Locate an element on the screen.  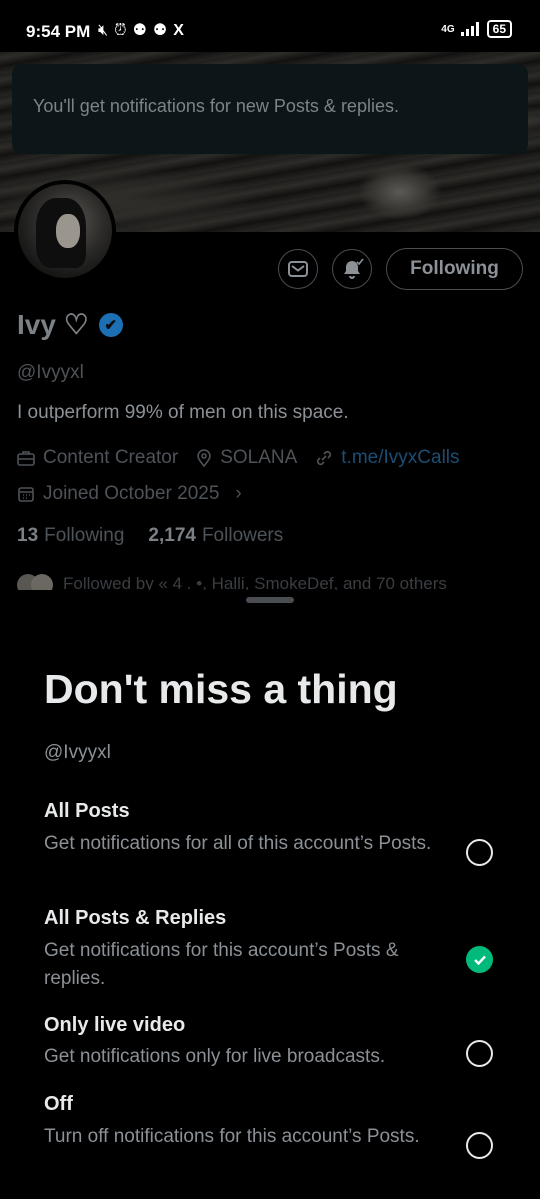
following-button-label: Following is located at coordinates (454, 268).